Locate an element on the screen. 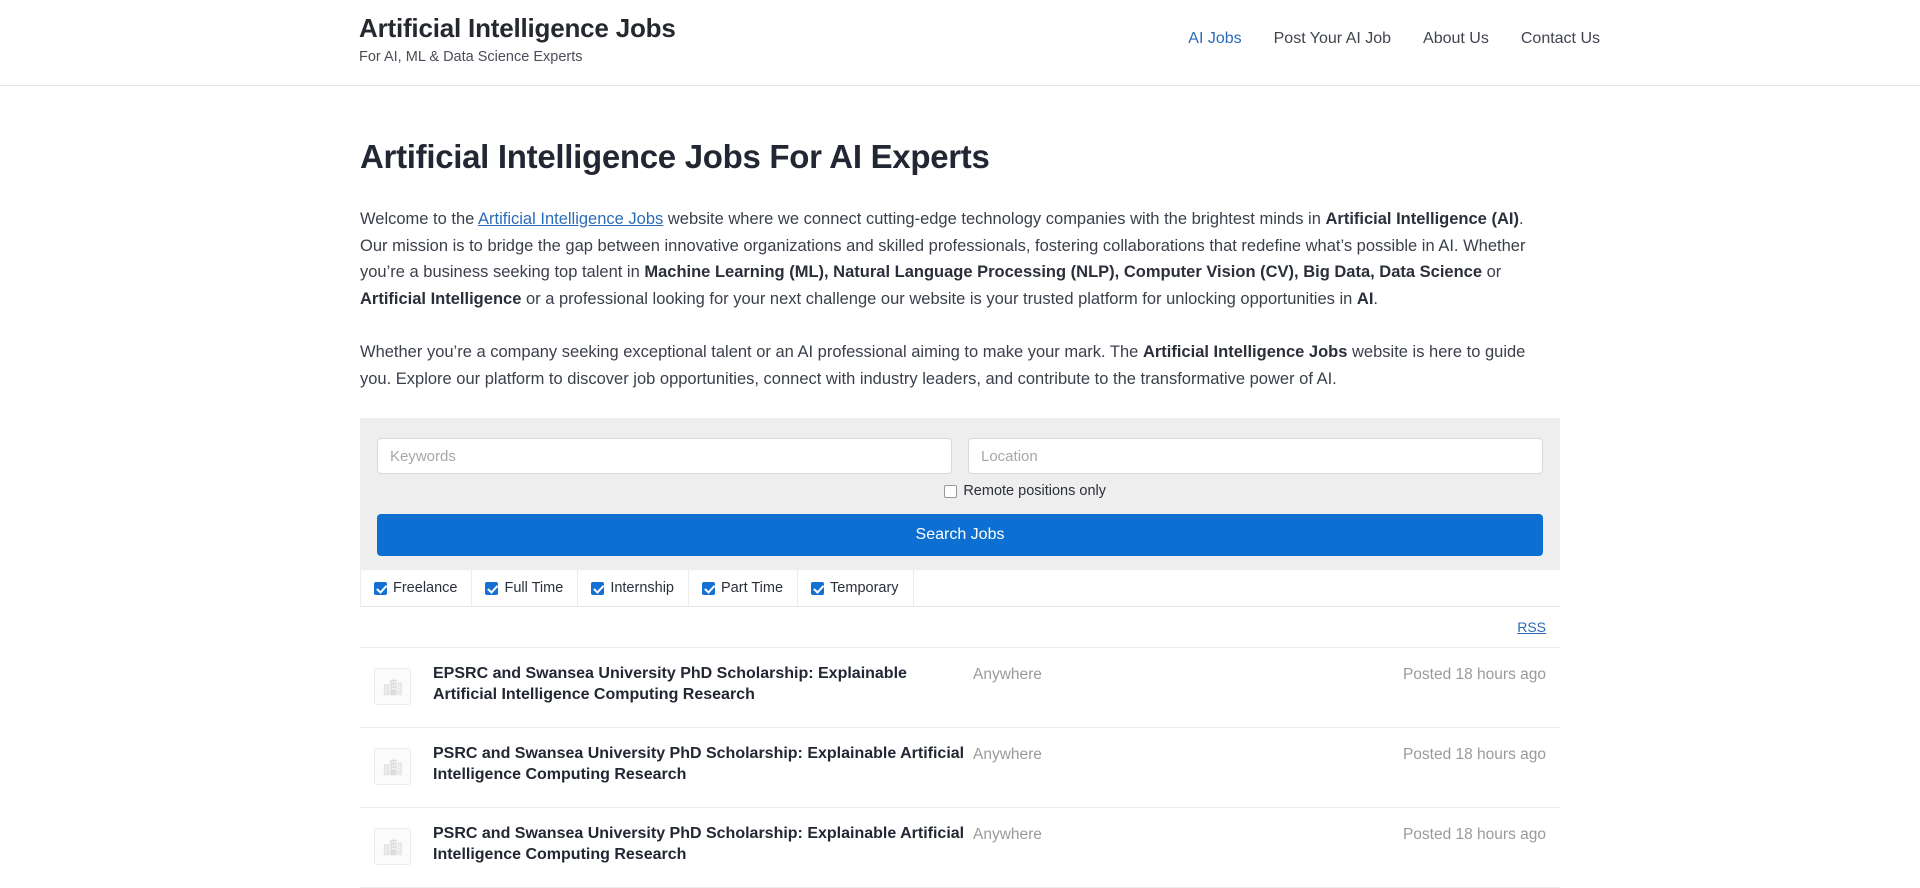 The width and height of the screenshot is (1920, 888). remote-positions-checkbox: Remote positions only is located at coordinates (1025, 491).